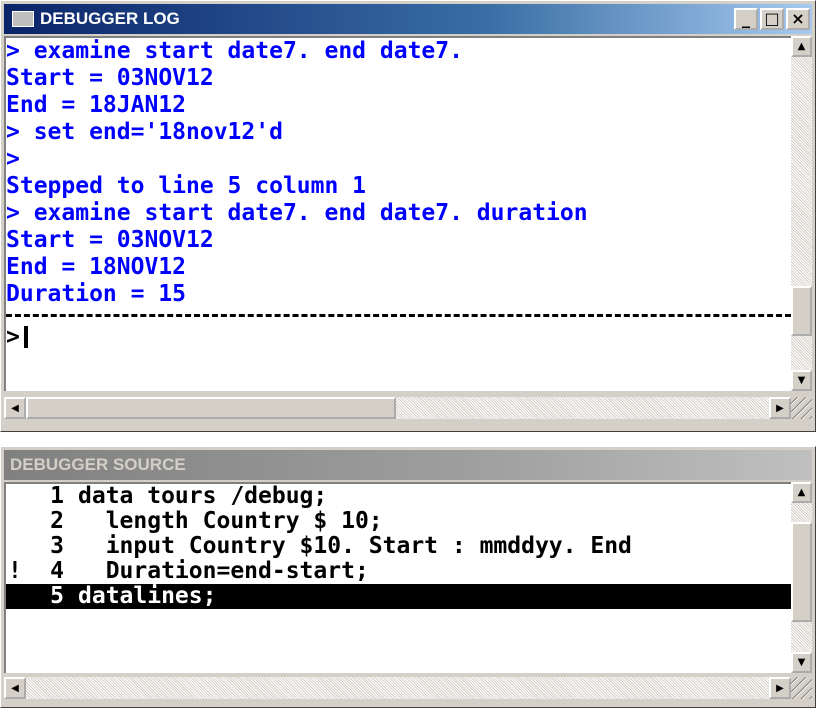 This screenshot has width=816, height=708. What do you see at coordinates (13, 159) in the screenshot?
I see `log-line: >` at bounding box center [13, 159].